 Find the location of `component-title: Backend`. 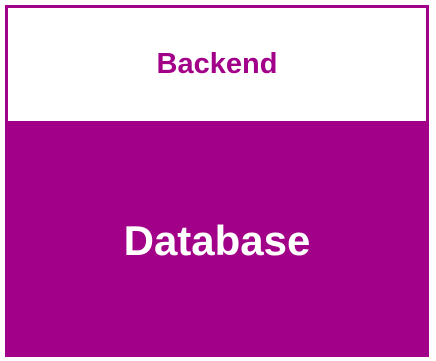

component-title: Backend is located at coordinates (217, 64).